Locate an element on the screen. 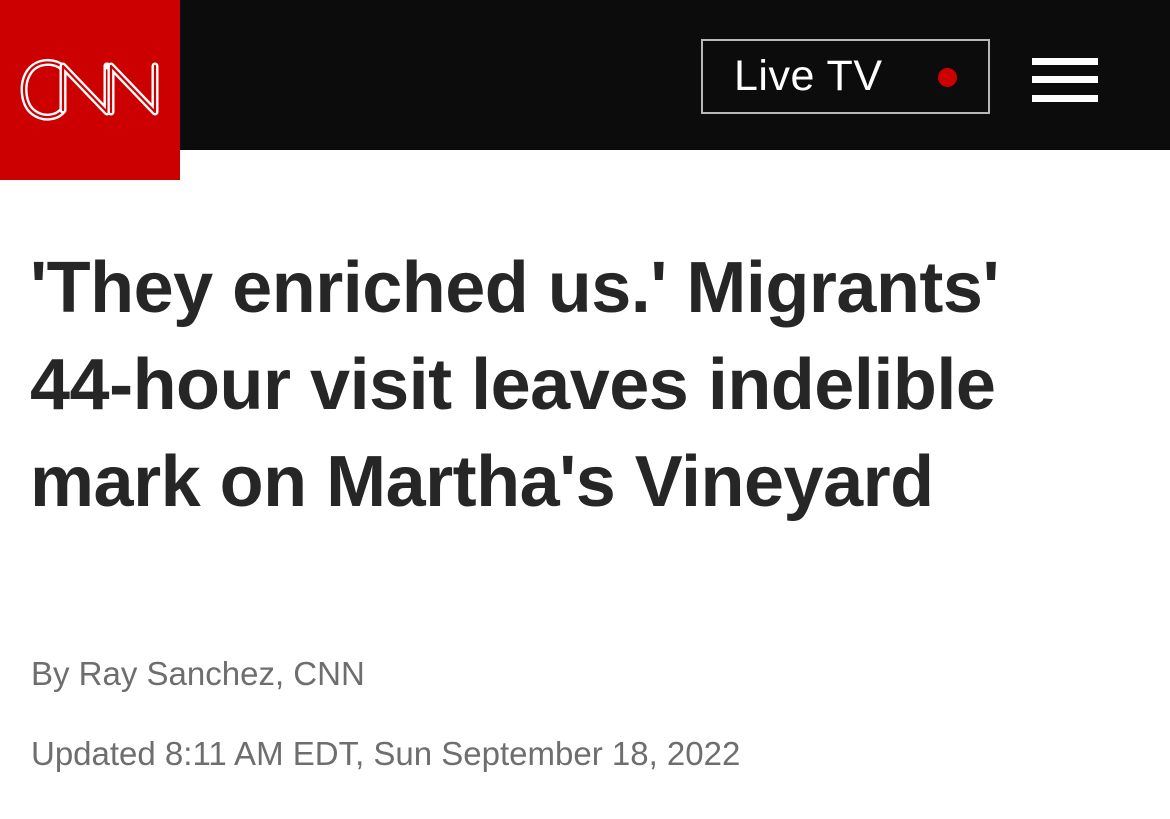  cnn-logo is located at coordinates (90, 90).